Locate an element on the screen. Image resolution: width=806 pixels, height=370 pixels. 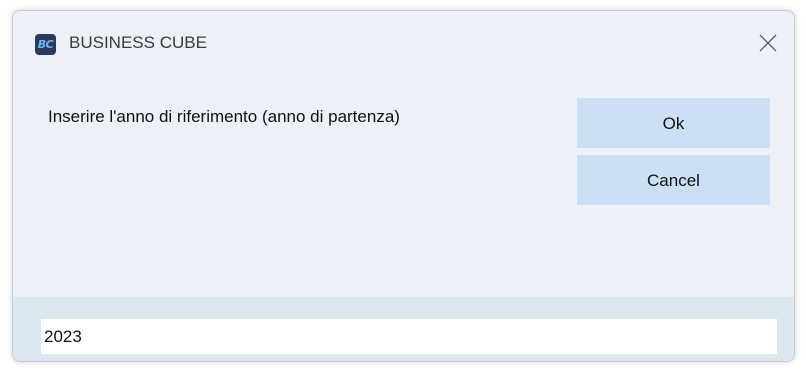
app-logo-icon: BC is located at coordinates (45, 44).